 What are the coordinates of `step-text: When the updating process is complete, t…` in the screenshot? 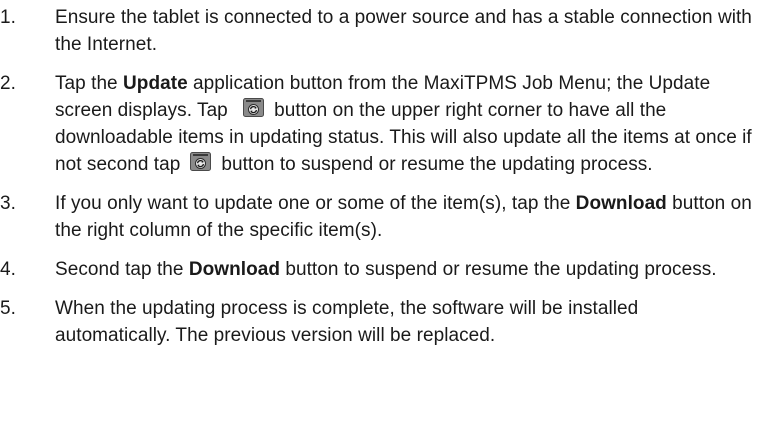 It's located at (347, 322).